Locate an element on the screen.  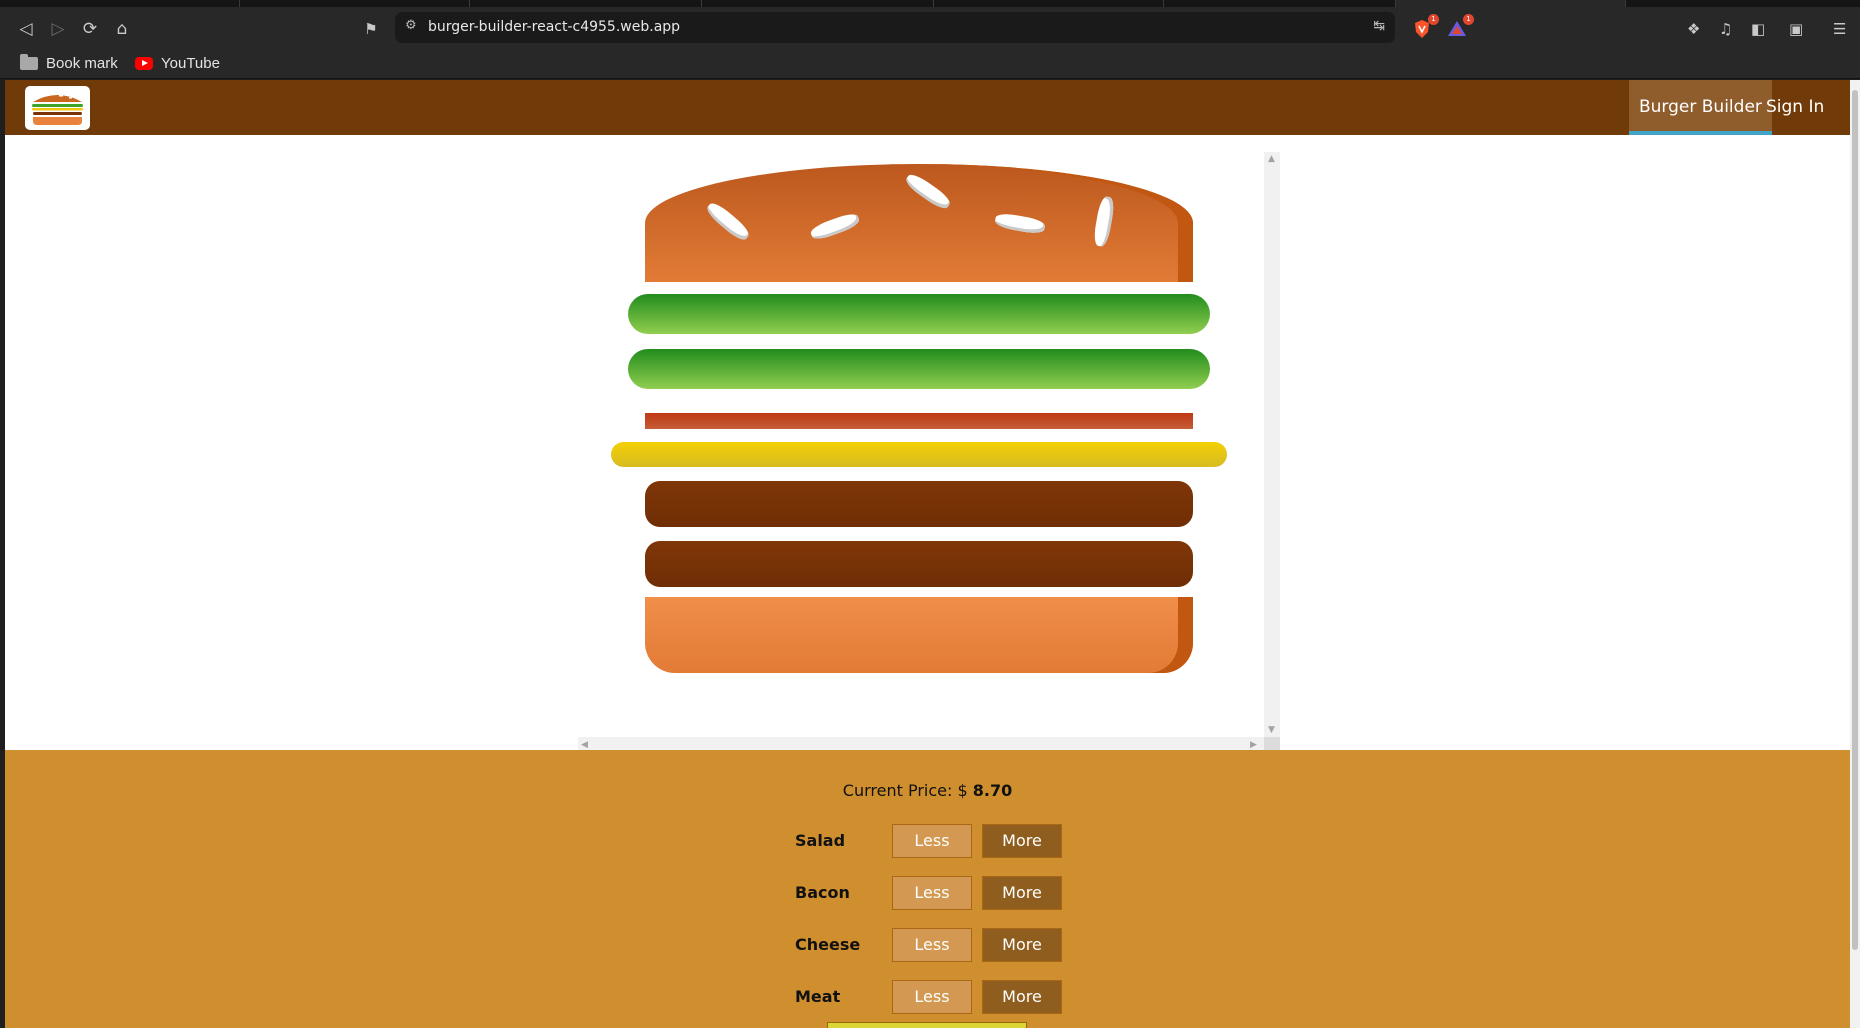
reload-icon: ⟳ is located at coordinates (90, 29).